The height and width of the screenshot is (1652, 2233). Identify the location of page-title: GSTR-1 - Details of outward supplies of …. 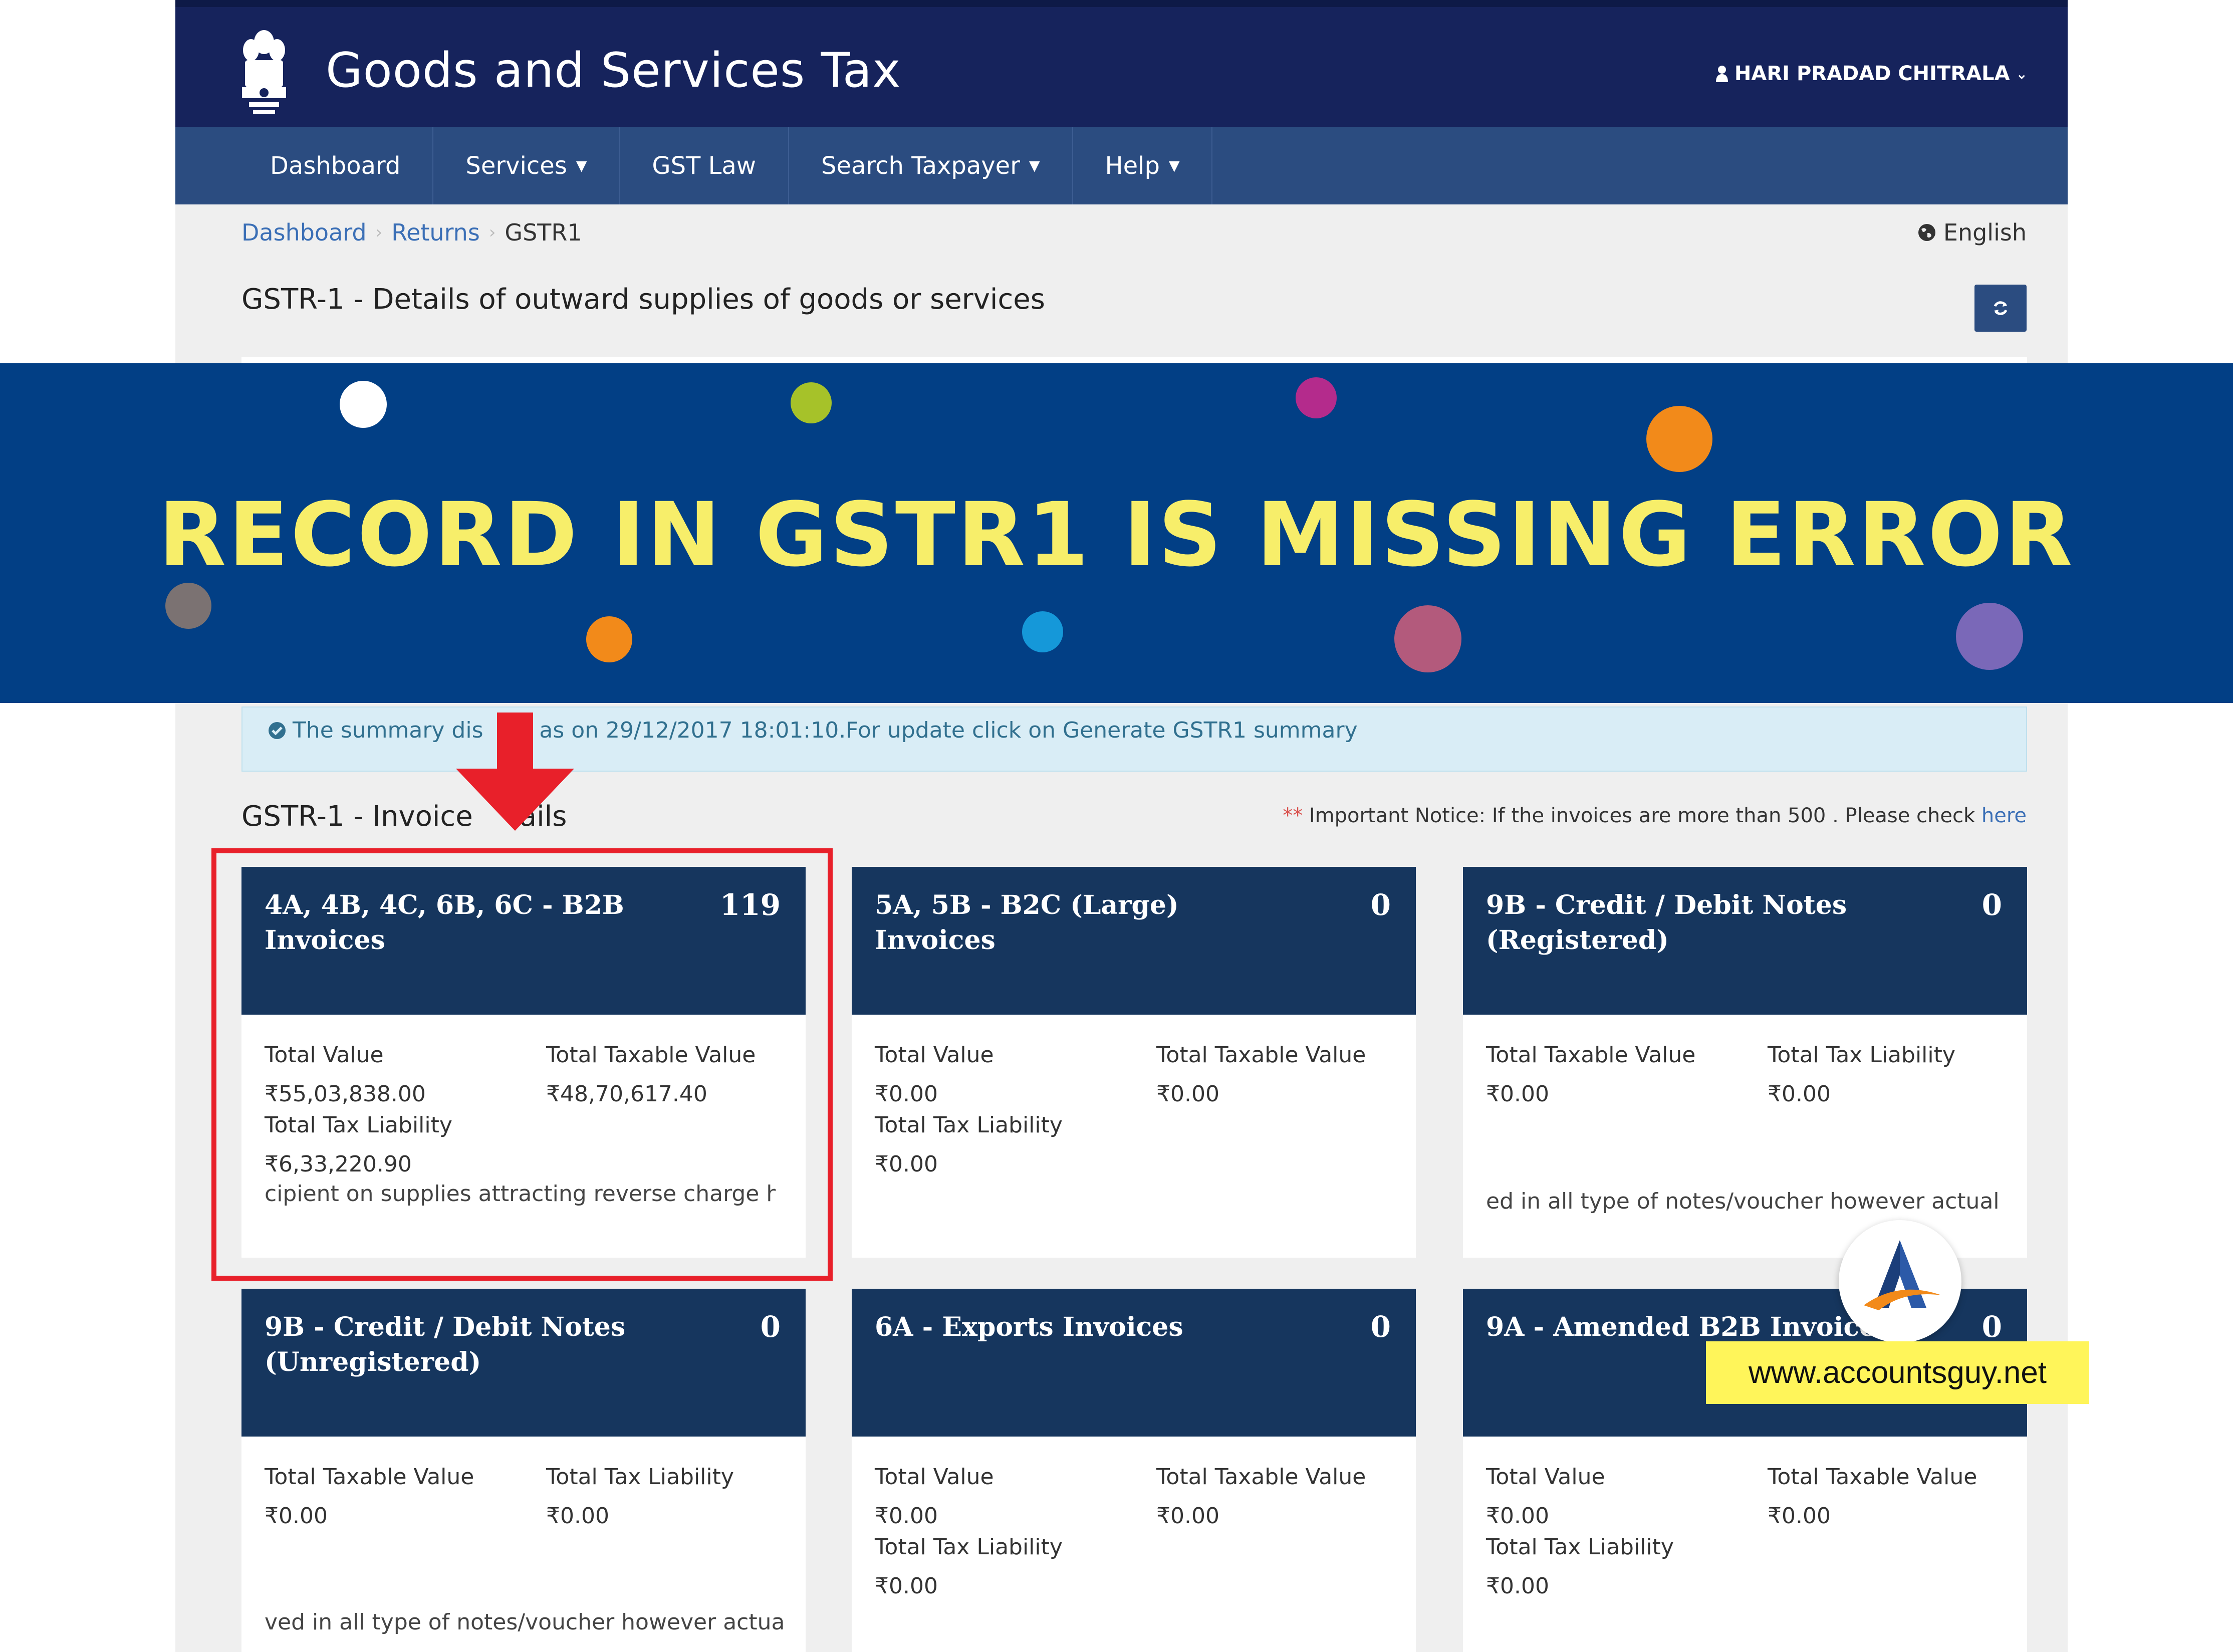
(643, 299).